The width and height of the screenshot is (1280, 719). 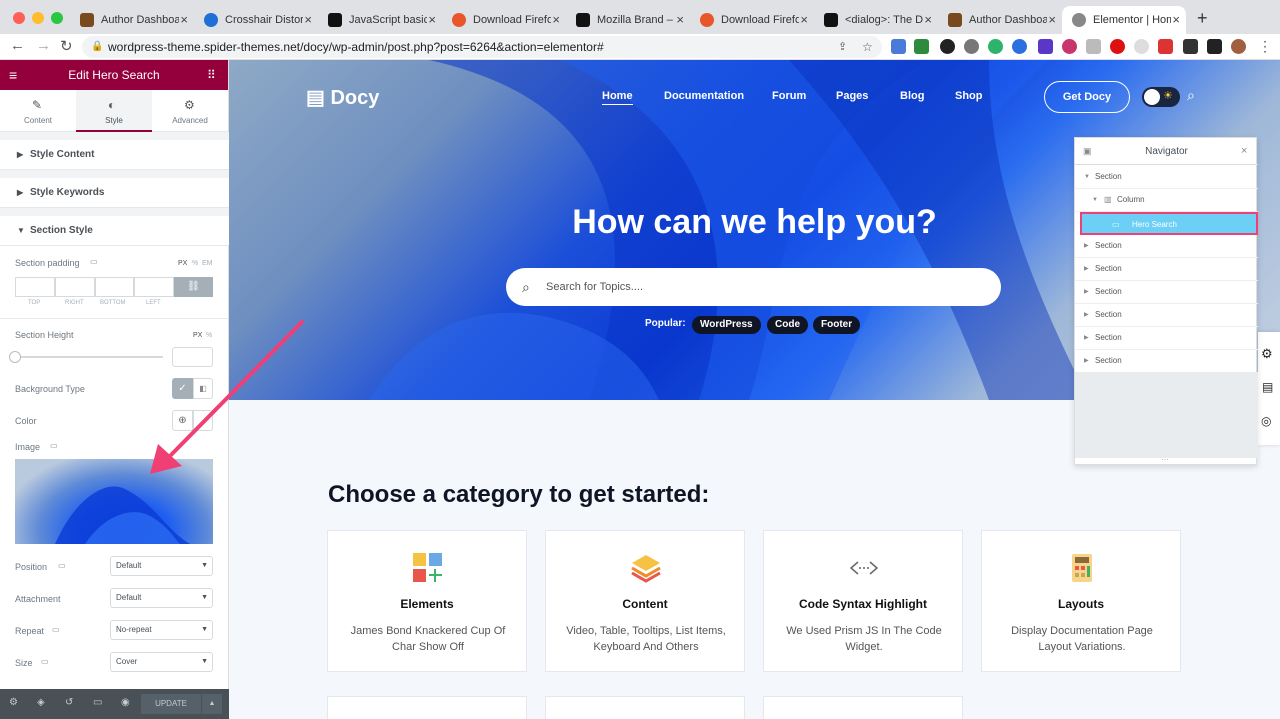 I want to click on navigator-row-hero-search: ▭ Hero Search, so click(x=1169, y=223).